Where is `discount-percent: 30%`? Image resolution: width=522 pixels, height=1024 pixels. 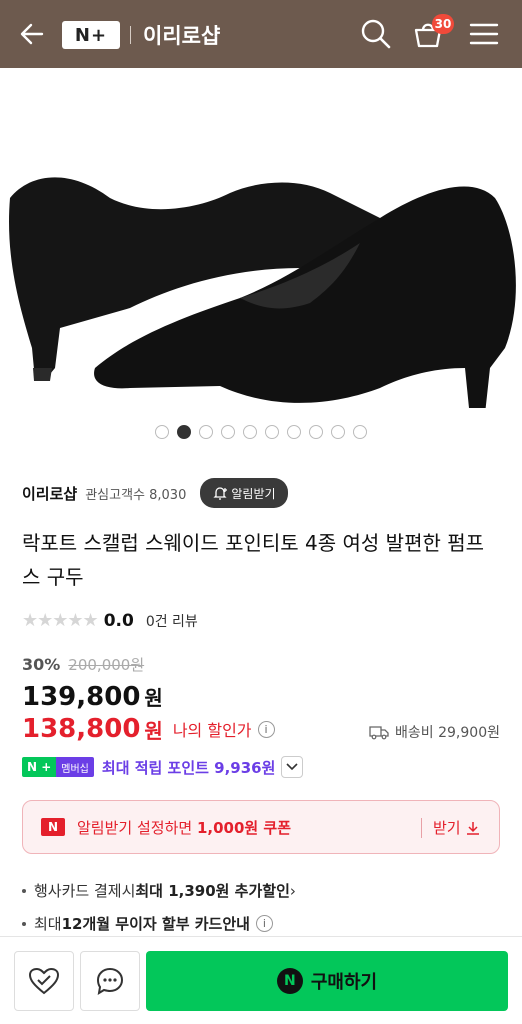
discount-percent: 30% is located at coordinates (41, 664).